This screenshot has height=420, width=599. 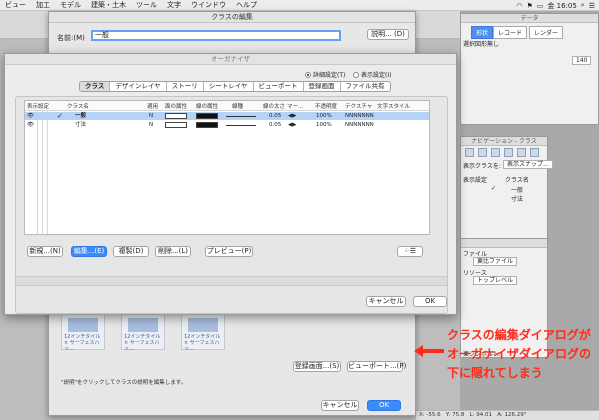 I want to click on search-icon: ⌕, so click(x=583, y=5).